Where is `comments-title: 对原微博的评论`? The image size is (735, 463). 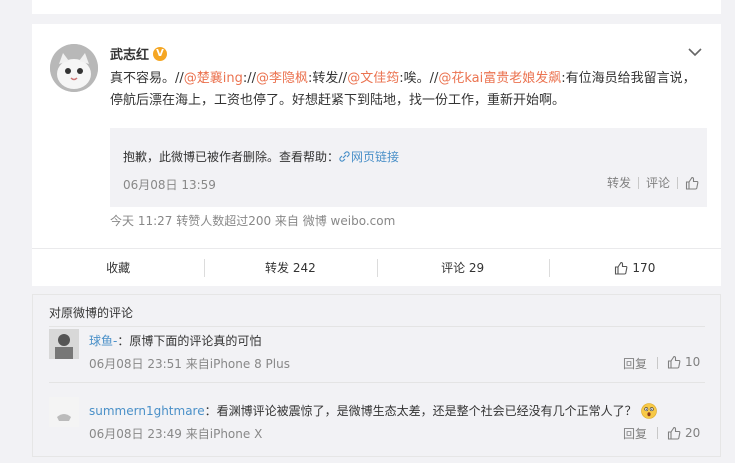 comments-title: 对原微博的评论 is located at coordinates (91, 313).